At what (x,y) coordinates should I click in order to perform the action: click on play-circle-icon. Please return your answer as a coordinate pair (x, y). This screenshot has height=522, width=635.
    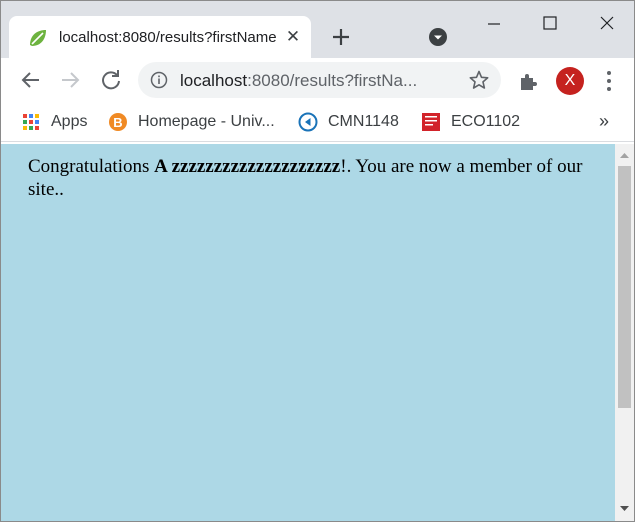
    Looking at the image, I should click on (308, 122).